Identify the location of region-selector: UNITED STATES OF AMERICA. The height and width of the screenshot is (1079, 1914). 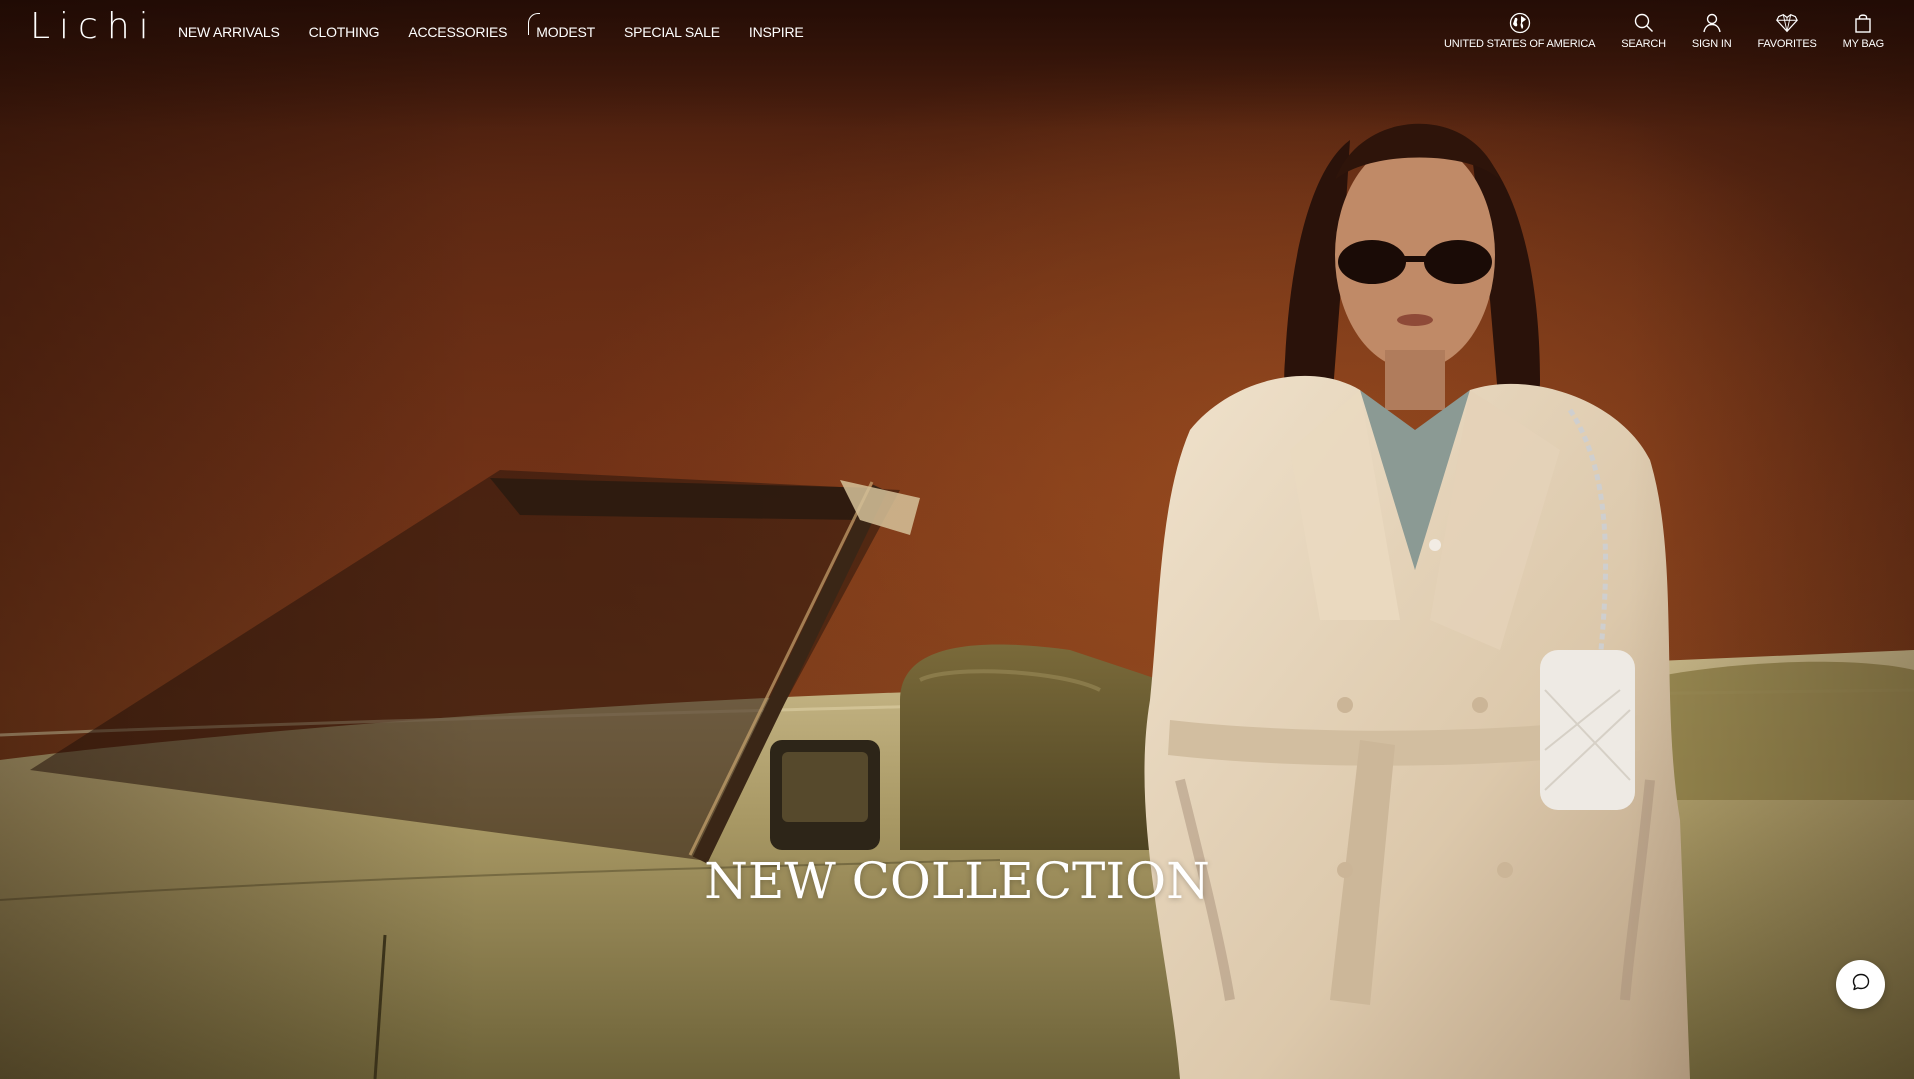
(1519, 30).